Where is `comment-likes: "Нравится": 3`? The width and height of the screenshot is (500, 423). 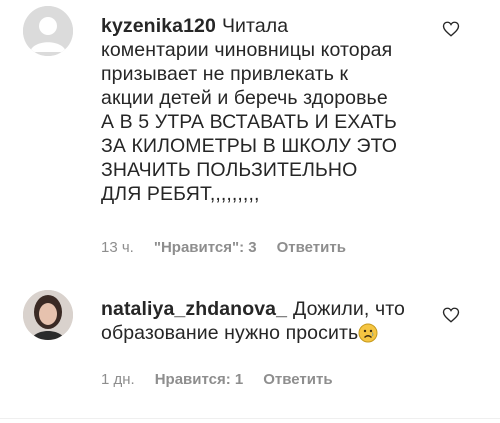 comment-likes: "Нравится": 3 is located at coordinates (205, 247).